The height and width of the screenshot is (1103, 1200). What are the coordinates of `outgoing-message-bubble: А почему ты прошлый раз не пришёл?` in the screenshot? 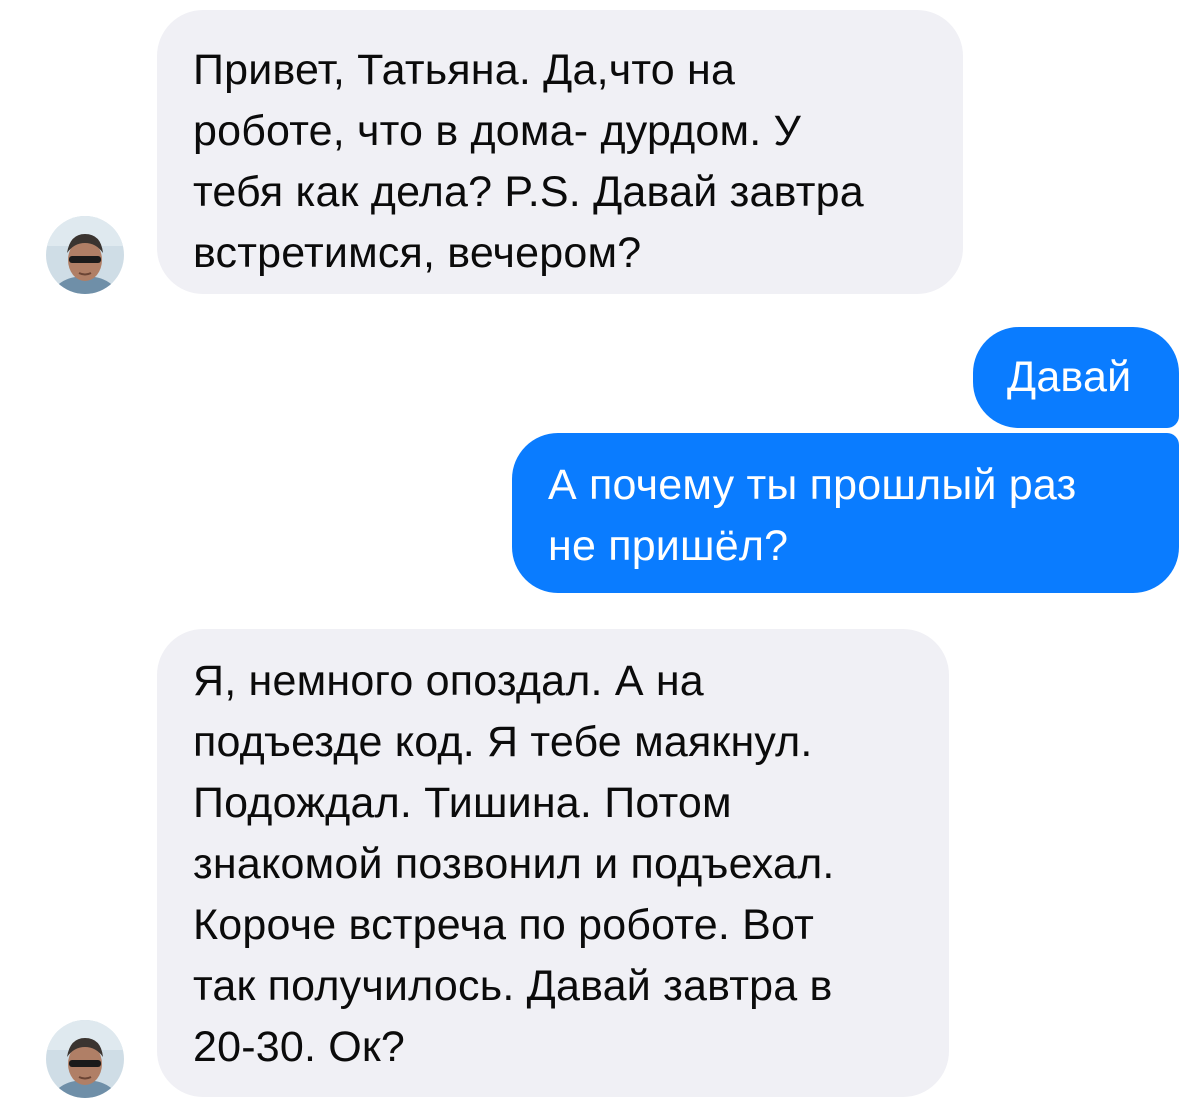 It's located at (845, 513).